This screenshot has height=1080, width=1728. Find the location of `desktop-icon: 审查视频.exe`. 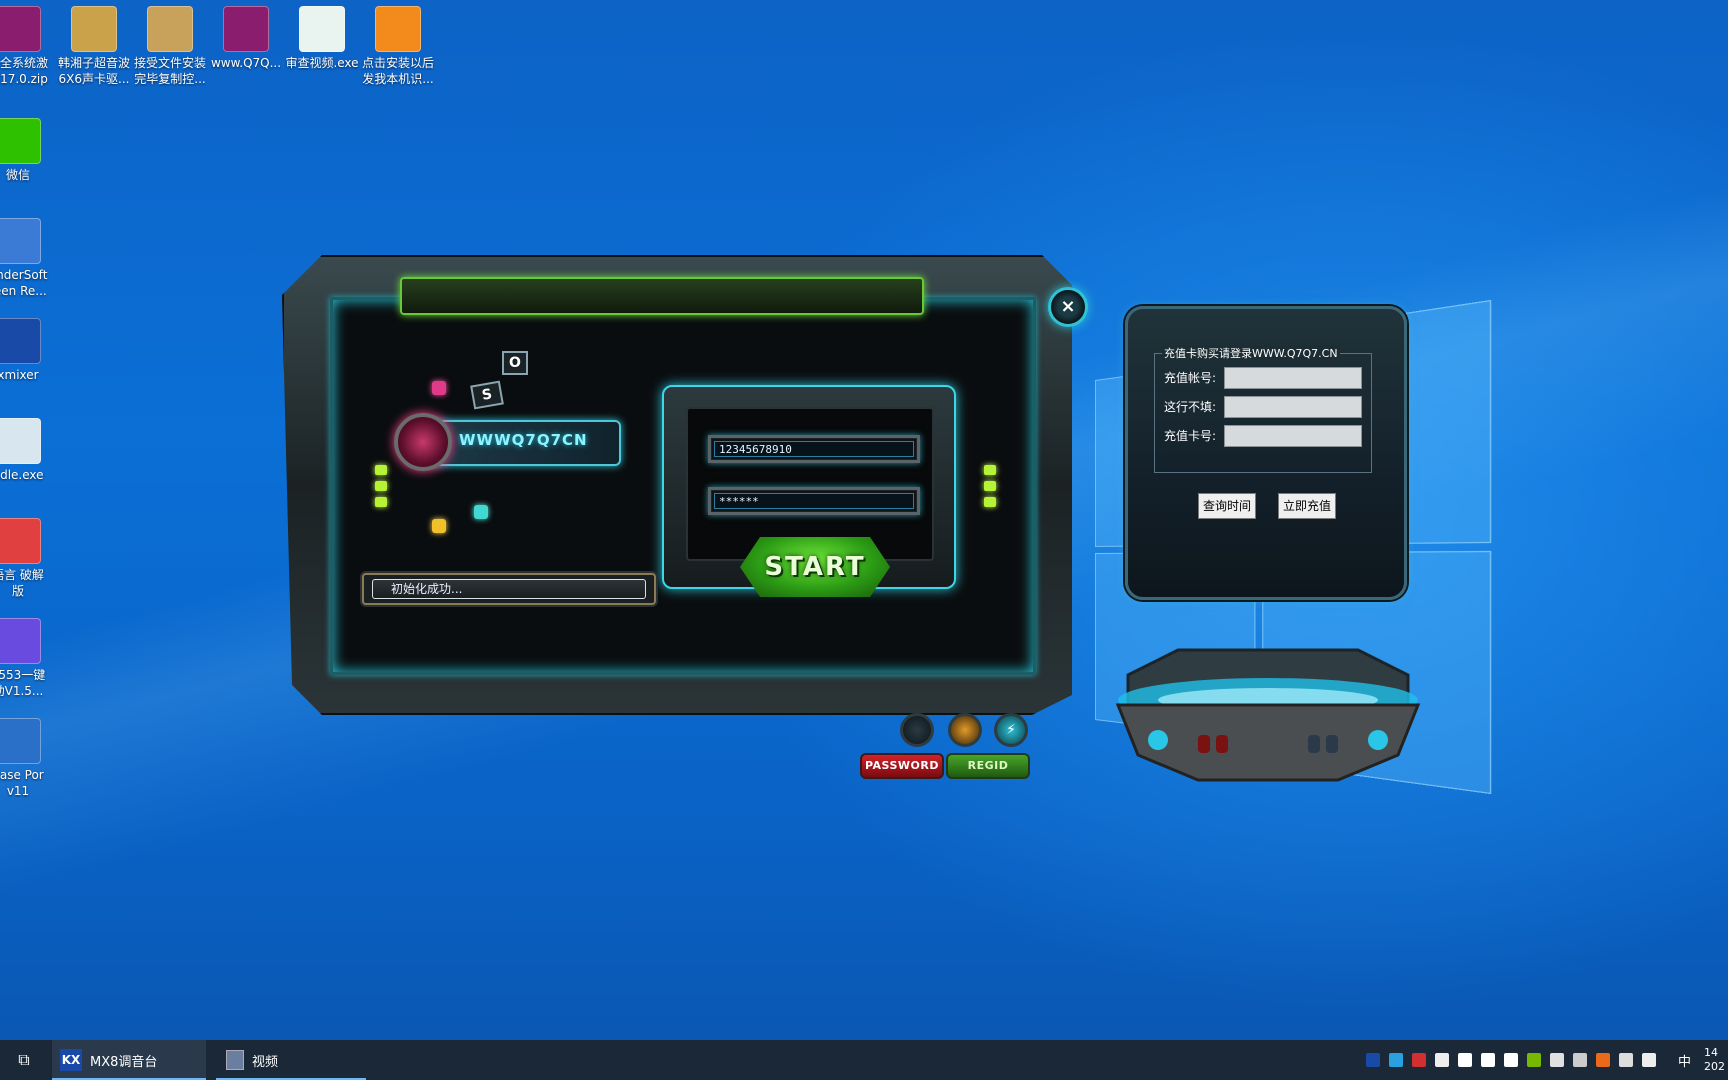

desktop-icon: 审查视频.exe is located at coordinates (322, 38).